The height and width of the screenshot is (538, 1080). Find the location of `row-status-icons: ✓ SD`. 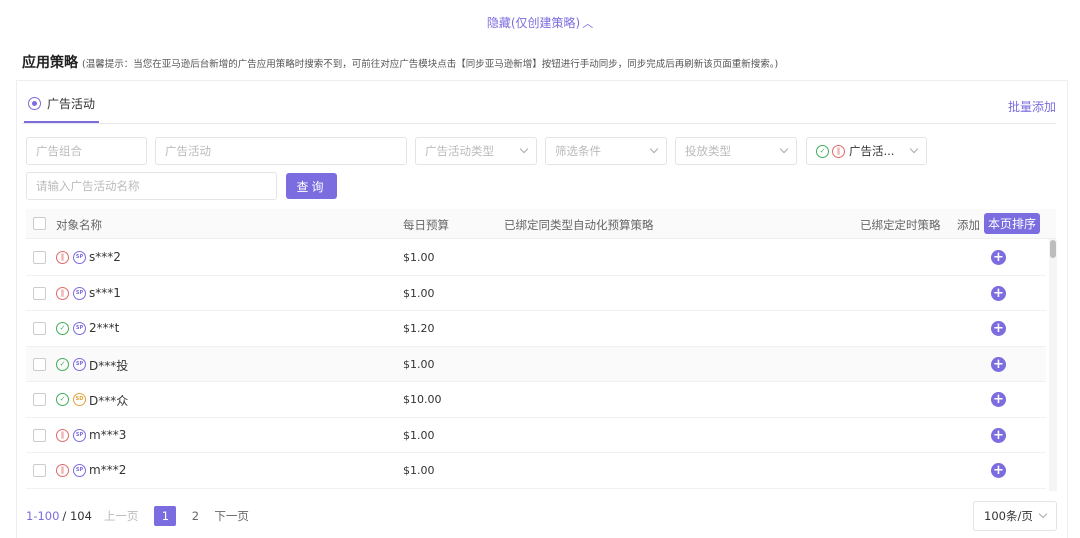

row-status-icons: ✓ SD is located at coordinates (71, 399).